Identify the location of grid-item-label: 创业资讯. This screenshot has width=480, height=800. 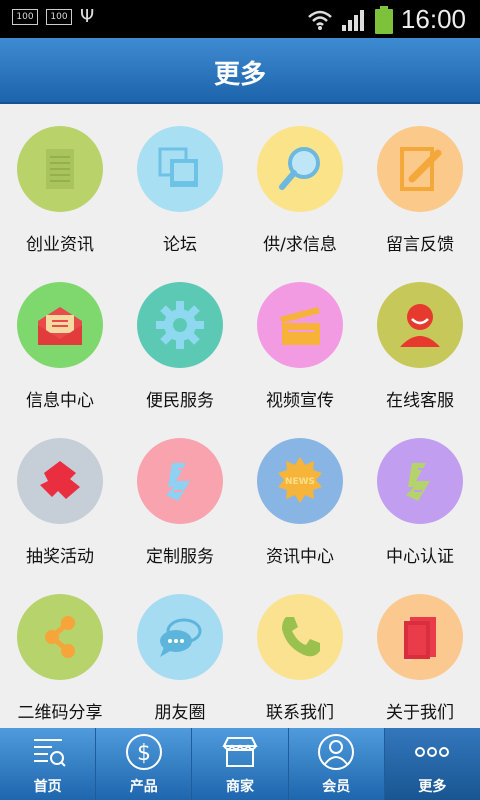
(60, 245).